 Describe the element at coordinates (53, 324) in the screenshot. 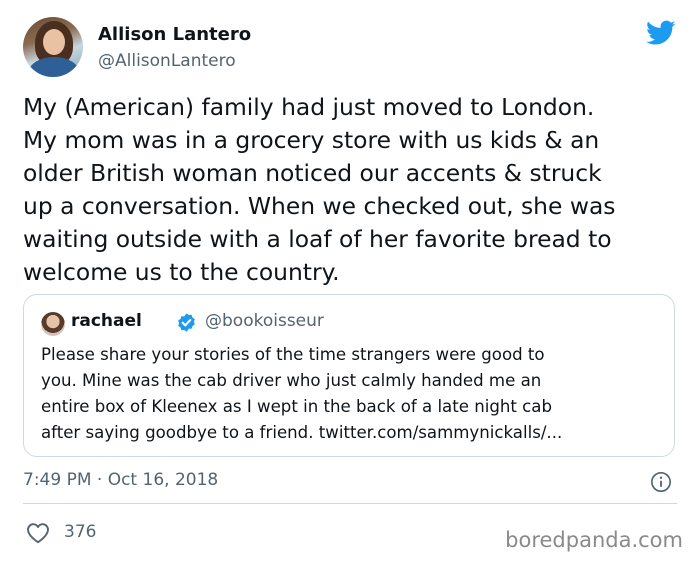

I see `quoted-author-avatar` at that location.